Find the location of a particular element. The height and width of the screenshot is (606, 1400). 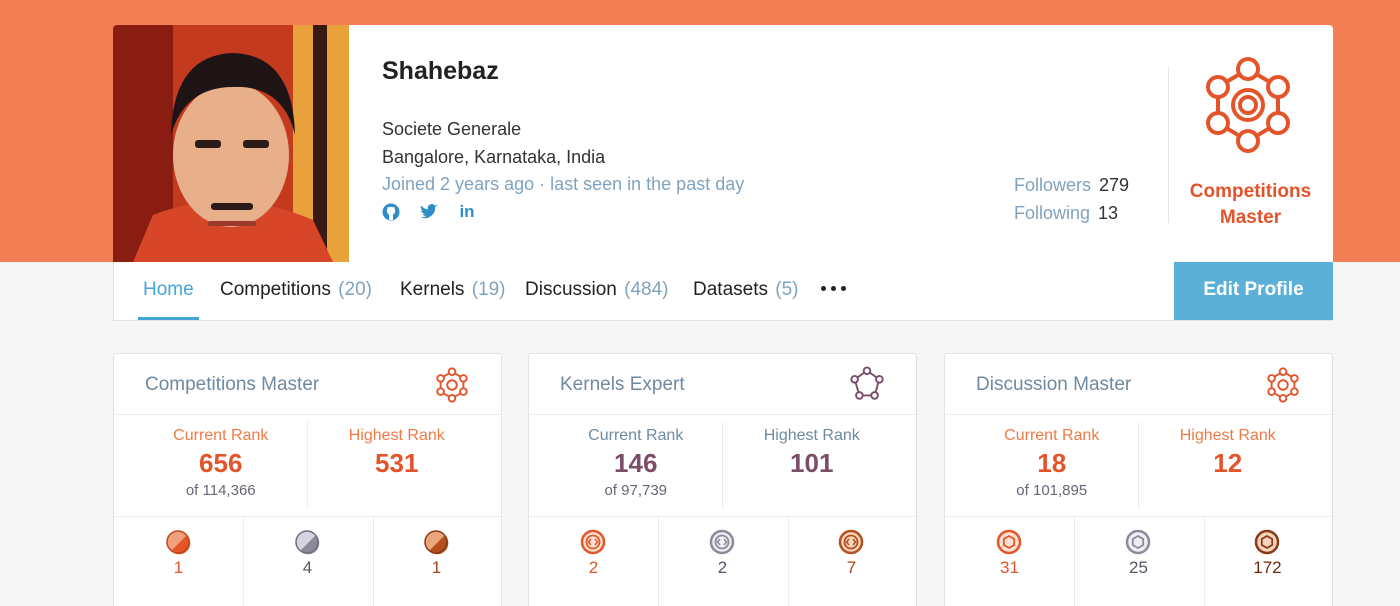

tab-label: Datasets is located at coordinates (730, 289).